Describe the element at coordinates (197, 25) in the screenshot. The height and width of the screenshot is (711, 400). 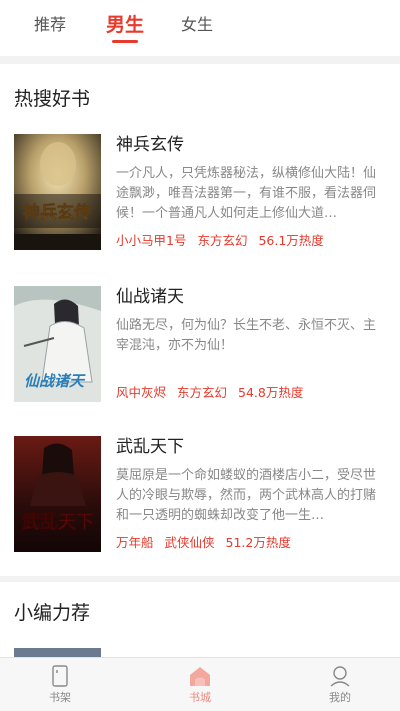
I see `tab-female: 女生` at that location.